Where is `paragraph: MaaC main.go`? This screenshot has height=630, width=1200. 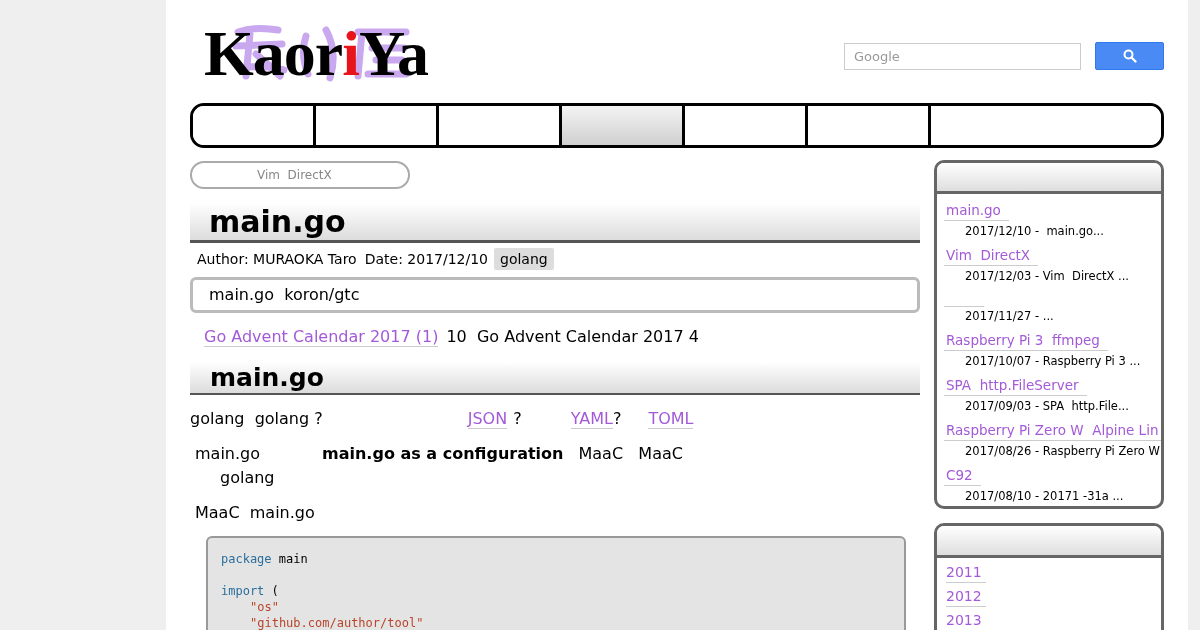 paragraph: MaaC main.go is located at coordinates (255, 513).